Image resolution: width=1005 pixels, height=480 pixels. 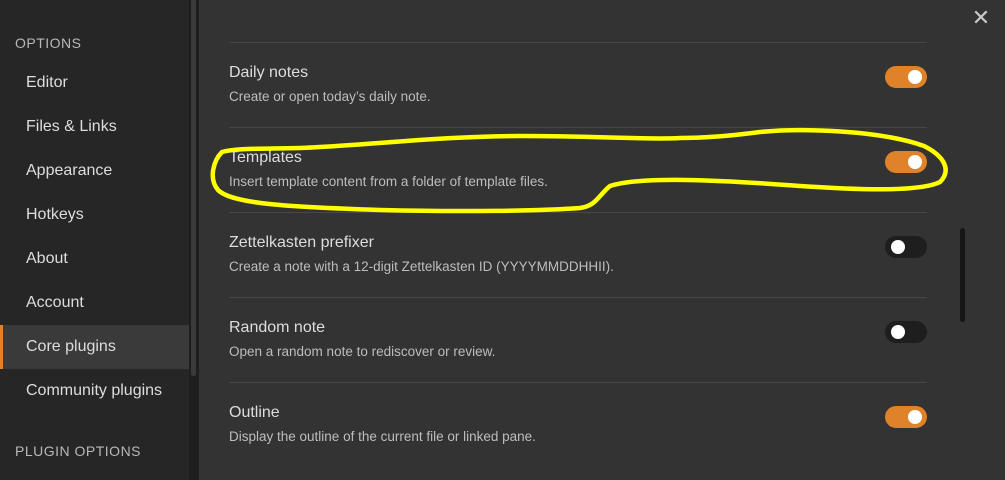 What do you see at coordinates (906, 162) in the screenshot?
I see `templates-toggle` at bounding box center [906, 162].